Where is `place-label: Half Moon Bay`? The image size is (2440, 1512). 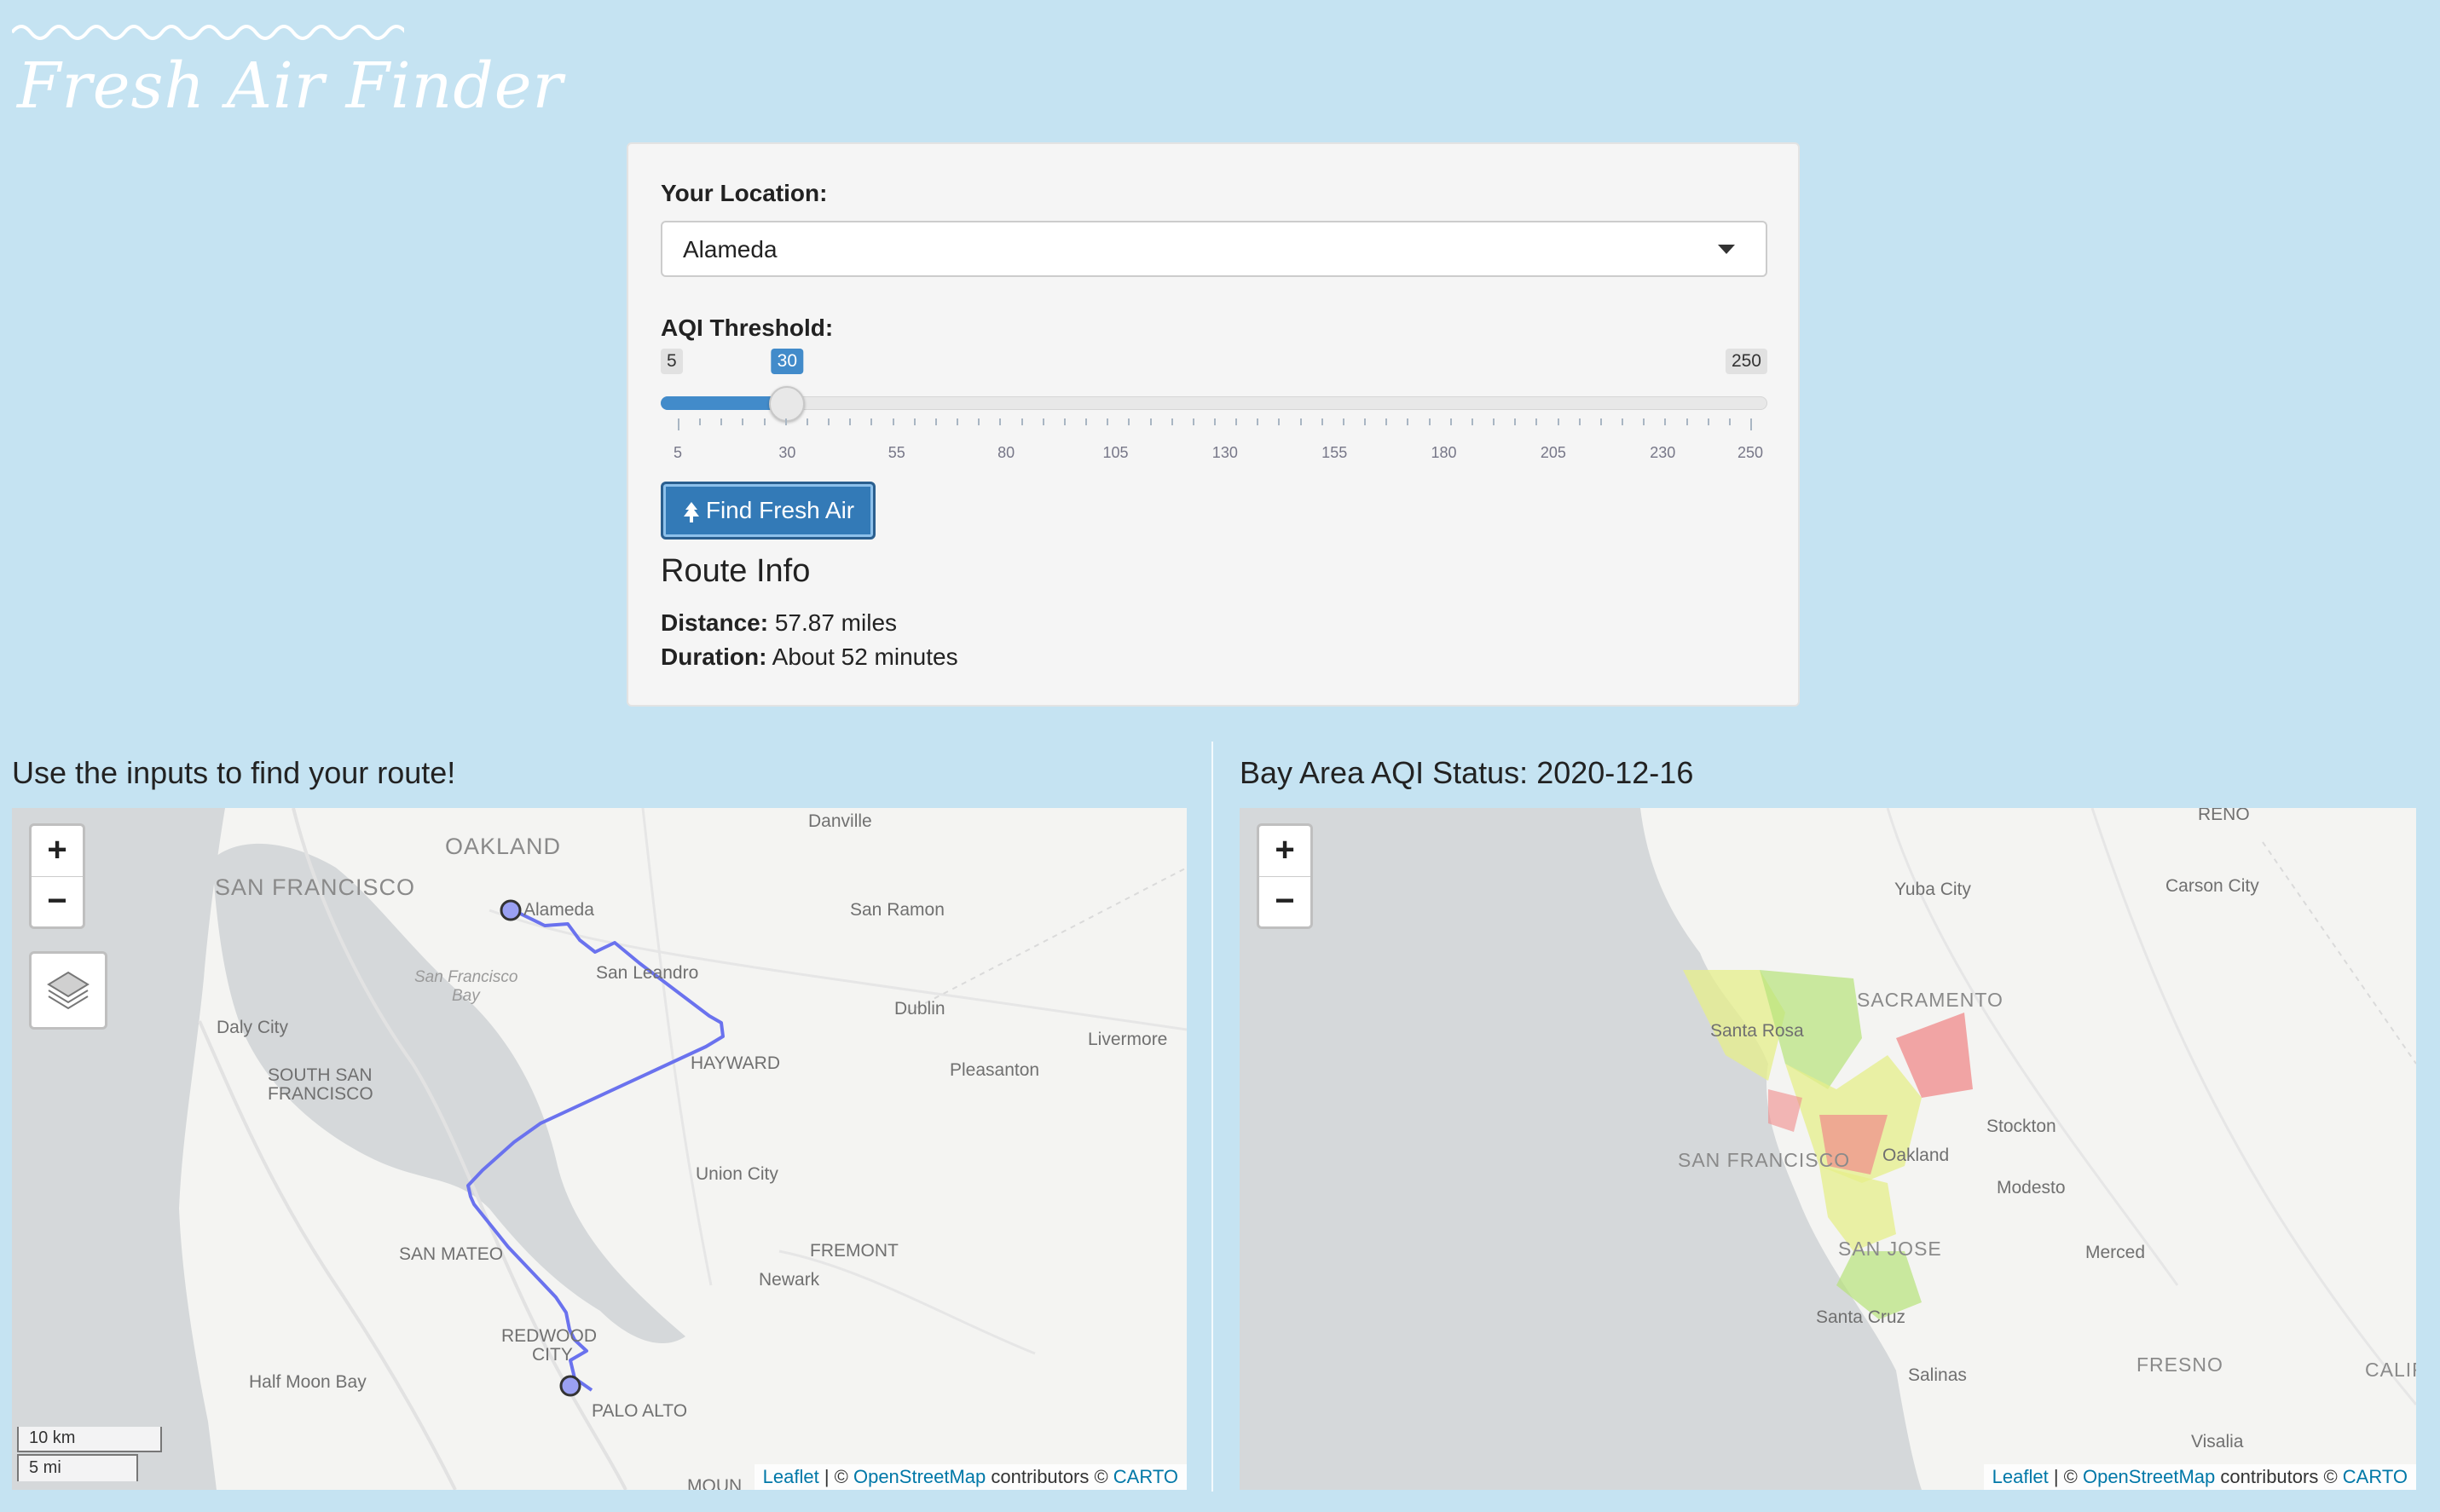
place-label: Half Moon Bay is located at coordinates (308, 1382).